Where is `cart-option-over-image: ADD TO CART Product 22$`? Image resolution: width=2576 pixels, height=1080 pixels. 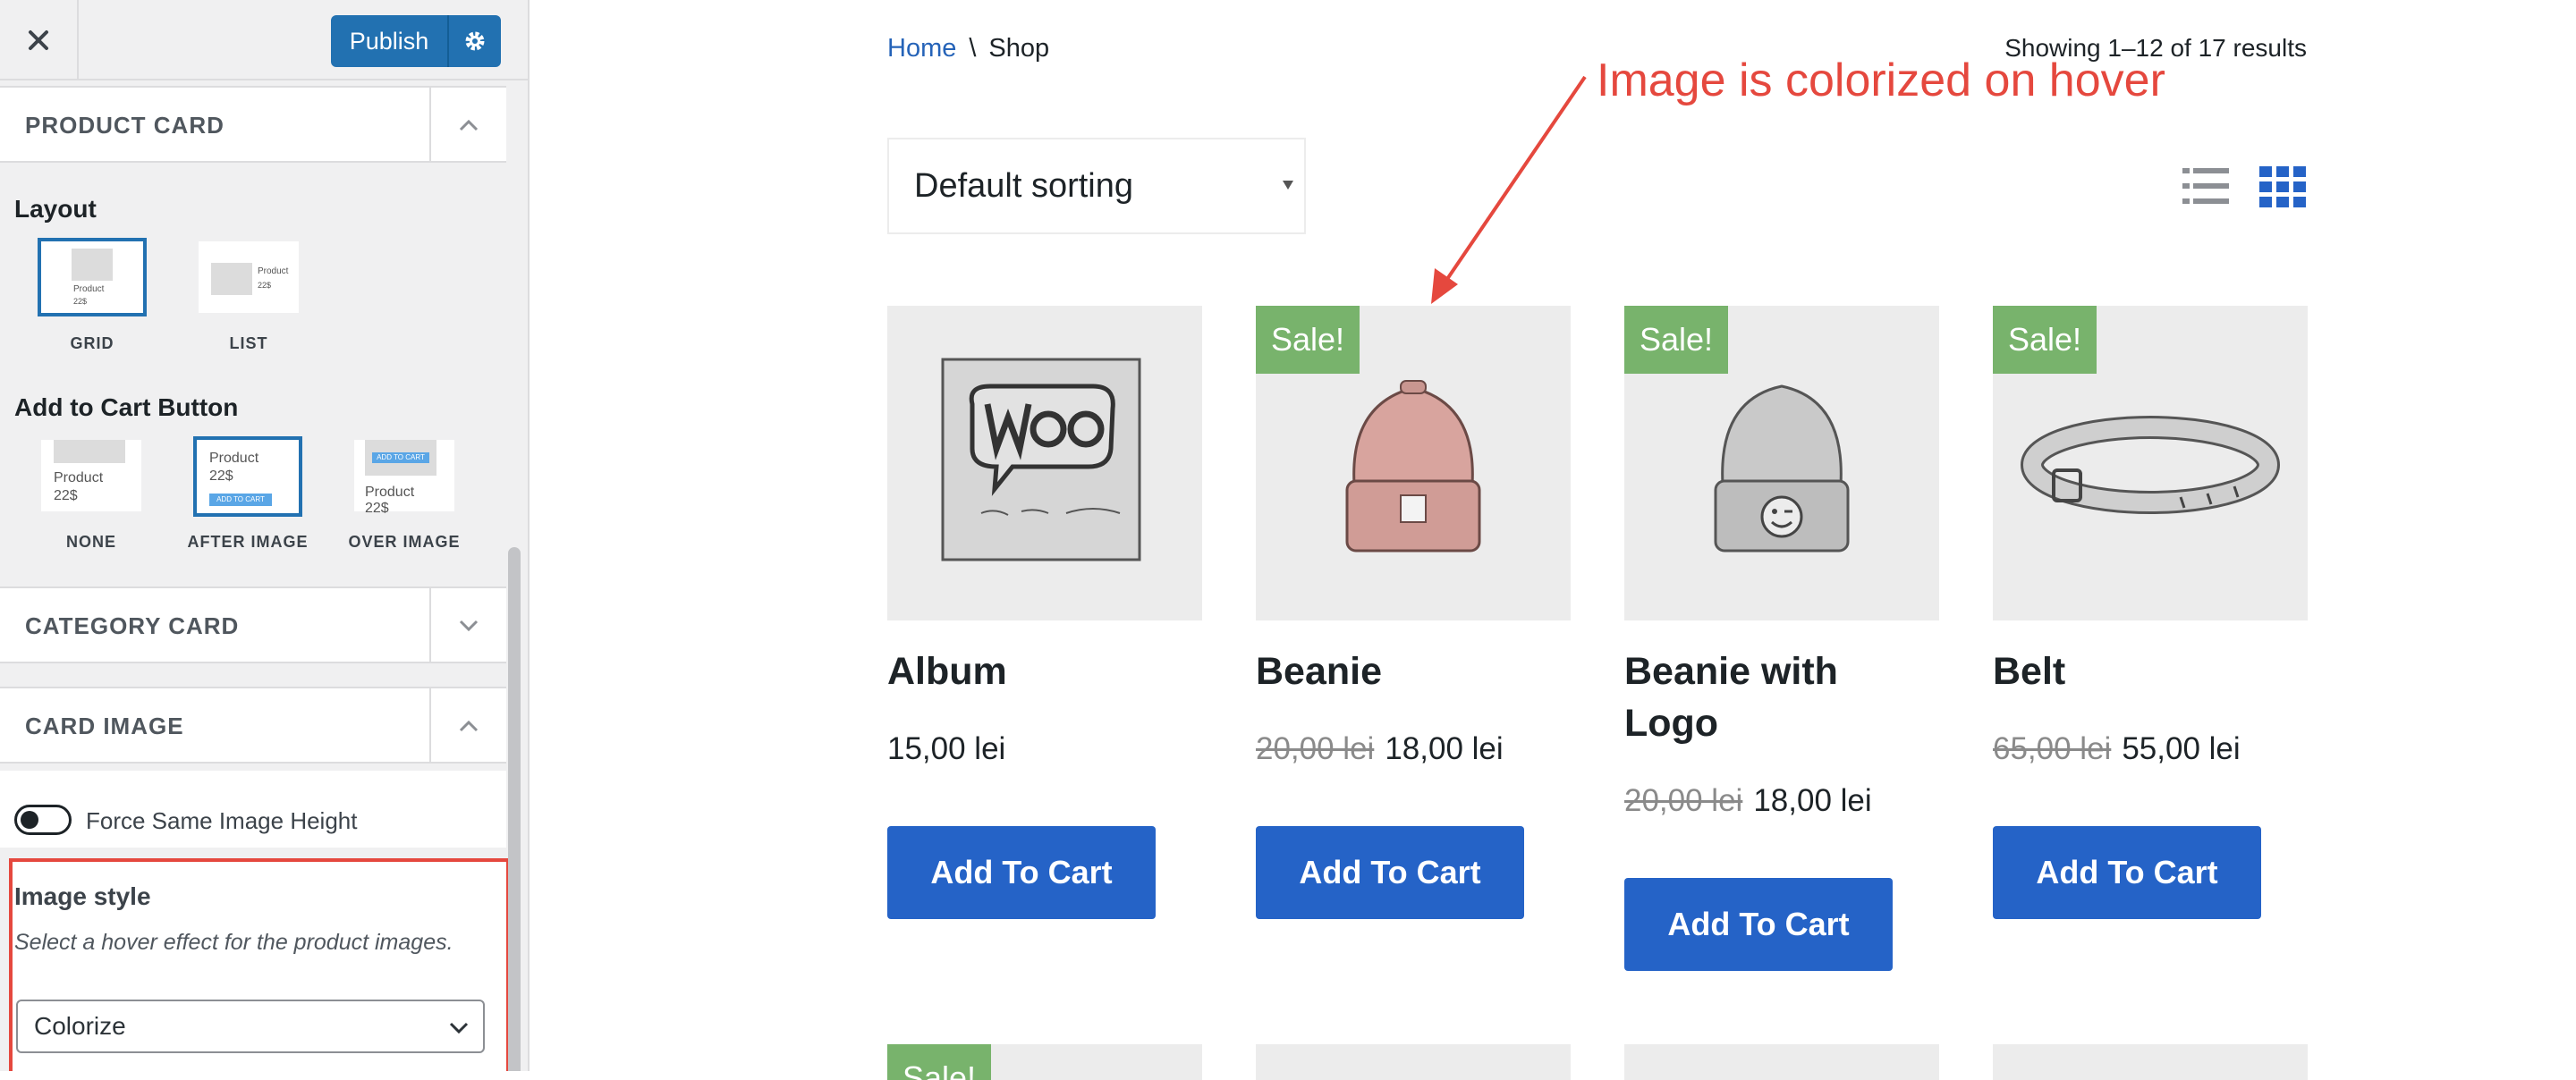
cart-option-over-image: ADD TO CART Product 22$ is located at coordinates (404, 475).